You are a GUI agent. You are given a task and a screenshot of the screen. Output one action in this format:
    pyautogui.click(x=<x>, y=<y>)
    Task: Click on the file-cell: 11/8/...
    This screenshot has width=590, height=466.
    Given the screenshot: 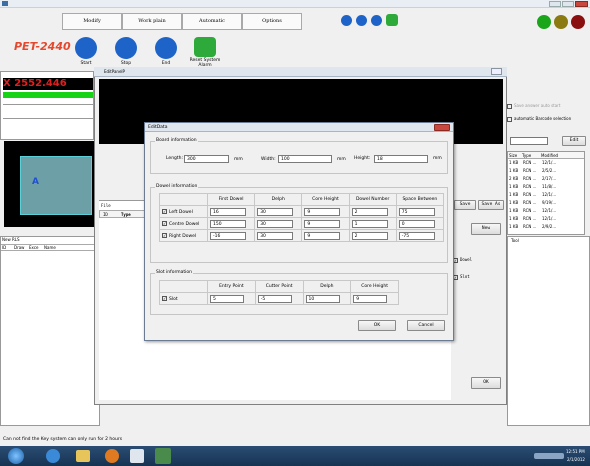 What is the action you would take?
    pyautogui.click(x=549, y=186)
    